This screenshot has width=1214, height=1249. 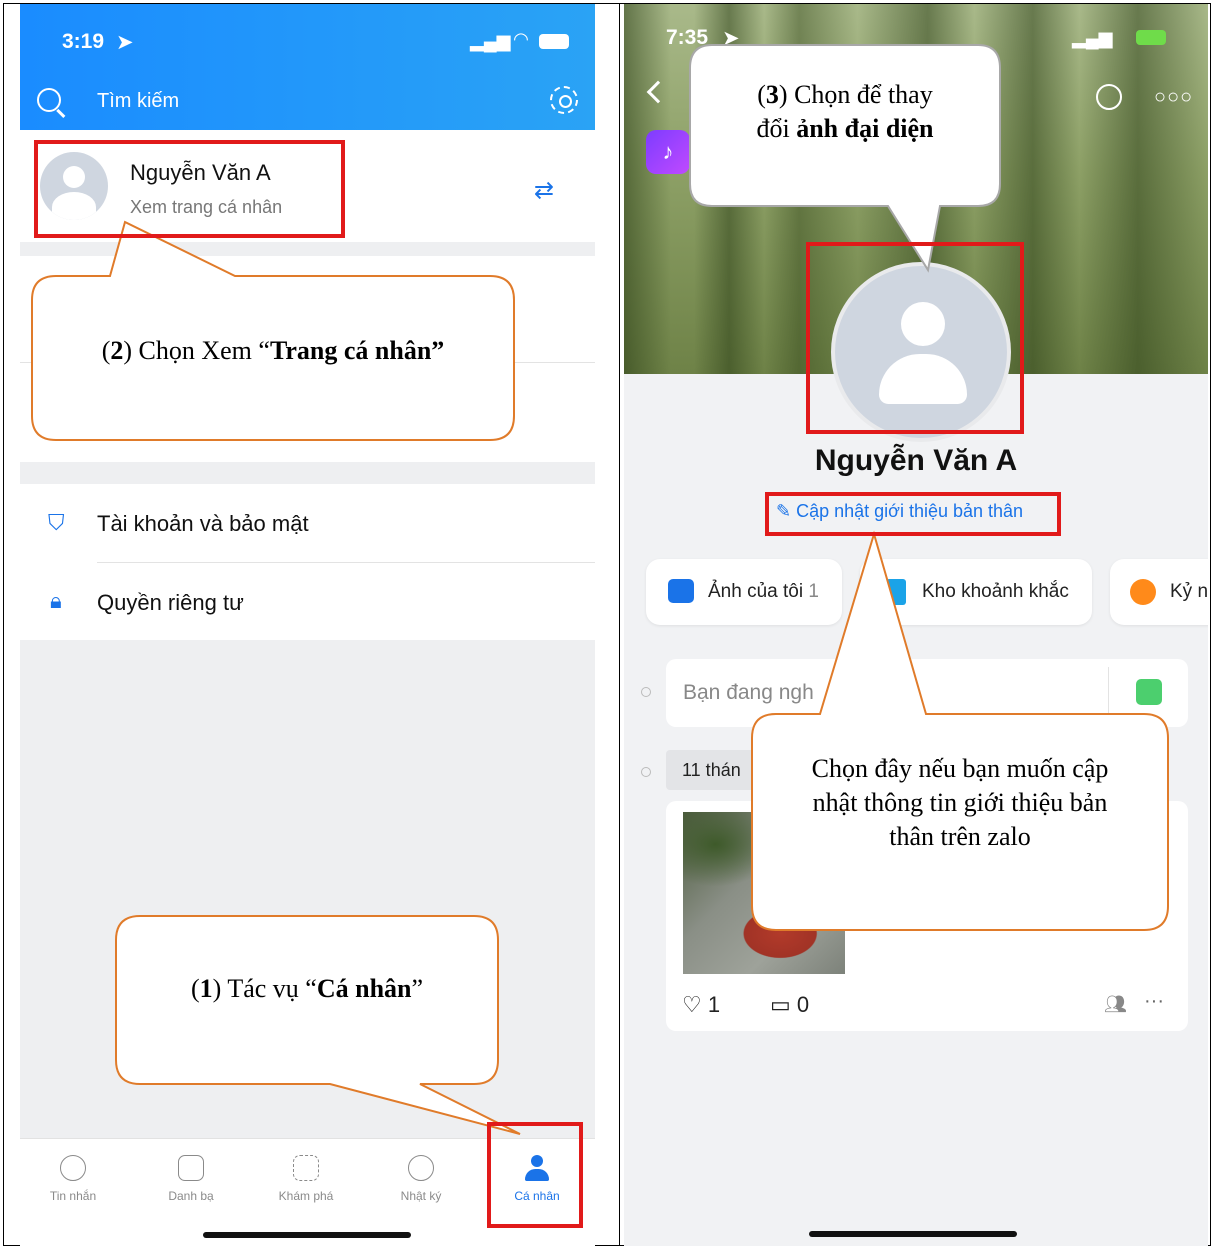 I want to click on wifi-icon: ◠, so click(x=521, y=39).